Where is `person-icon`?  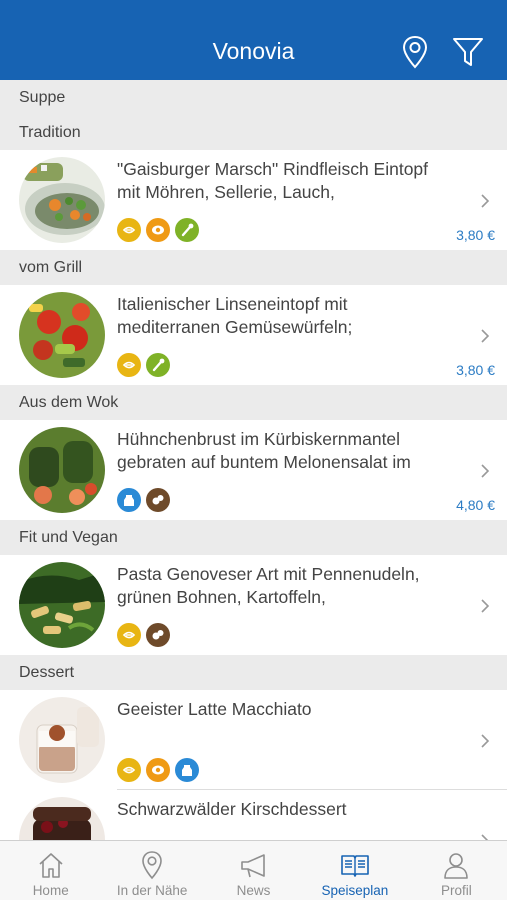
person-icon is located at coordinates (456, 866).